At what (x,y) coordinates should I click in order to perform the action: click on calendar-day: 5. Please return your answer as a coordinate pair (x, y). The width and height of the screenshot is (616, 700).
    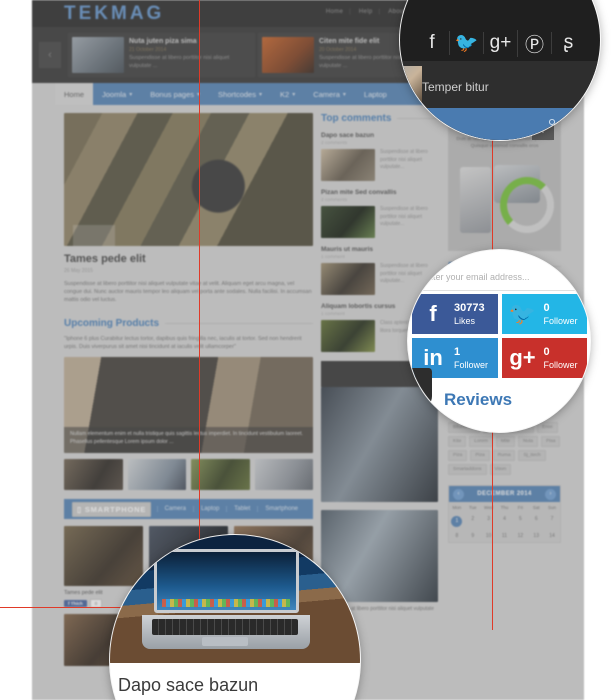
    Looking at the image, I should click on (520, 521).